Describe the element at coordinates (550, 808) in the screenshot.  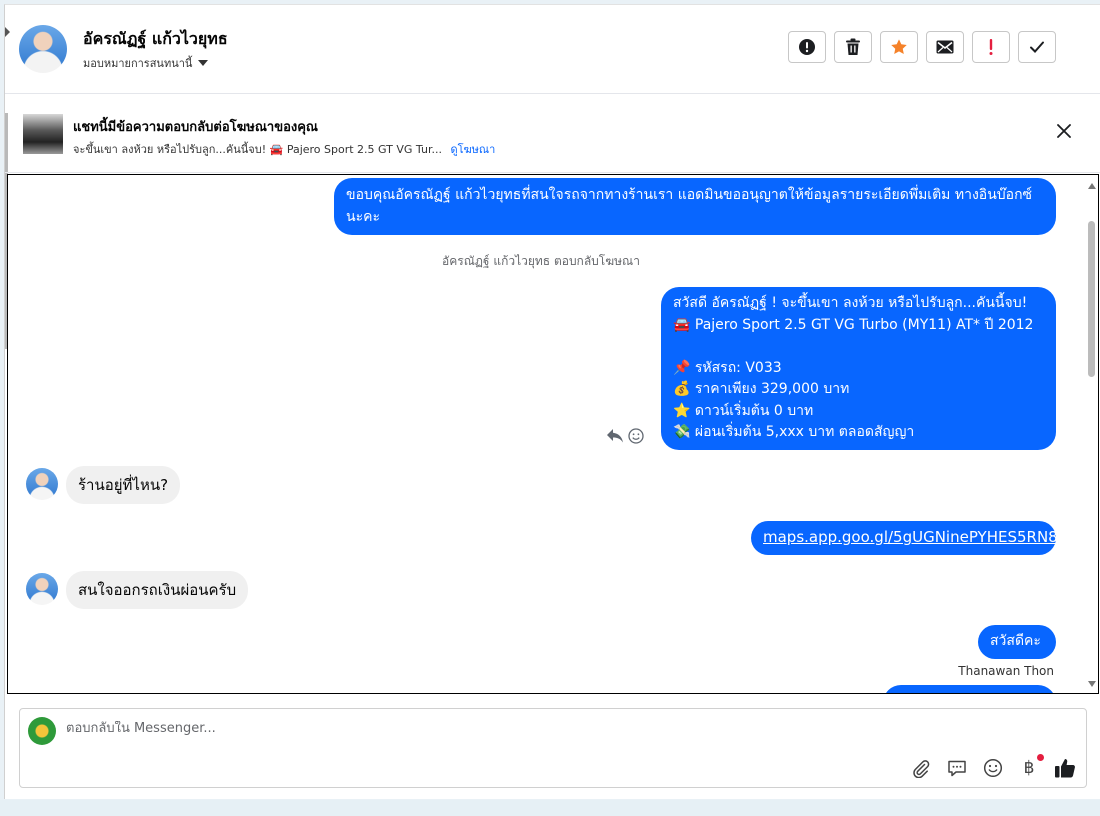
I see `page-bottom-strip` at that location.